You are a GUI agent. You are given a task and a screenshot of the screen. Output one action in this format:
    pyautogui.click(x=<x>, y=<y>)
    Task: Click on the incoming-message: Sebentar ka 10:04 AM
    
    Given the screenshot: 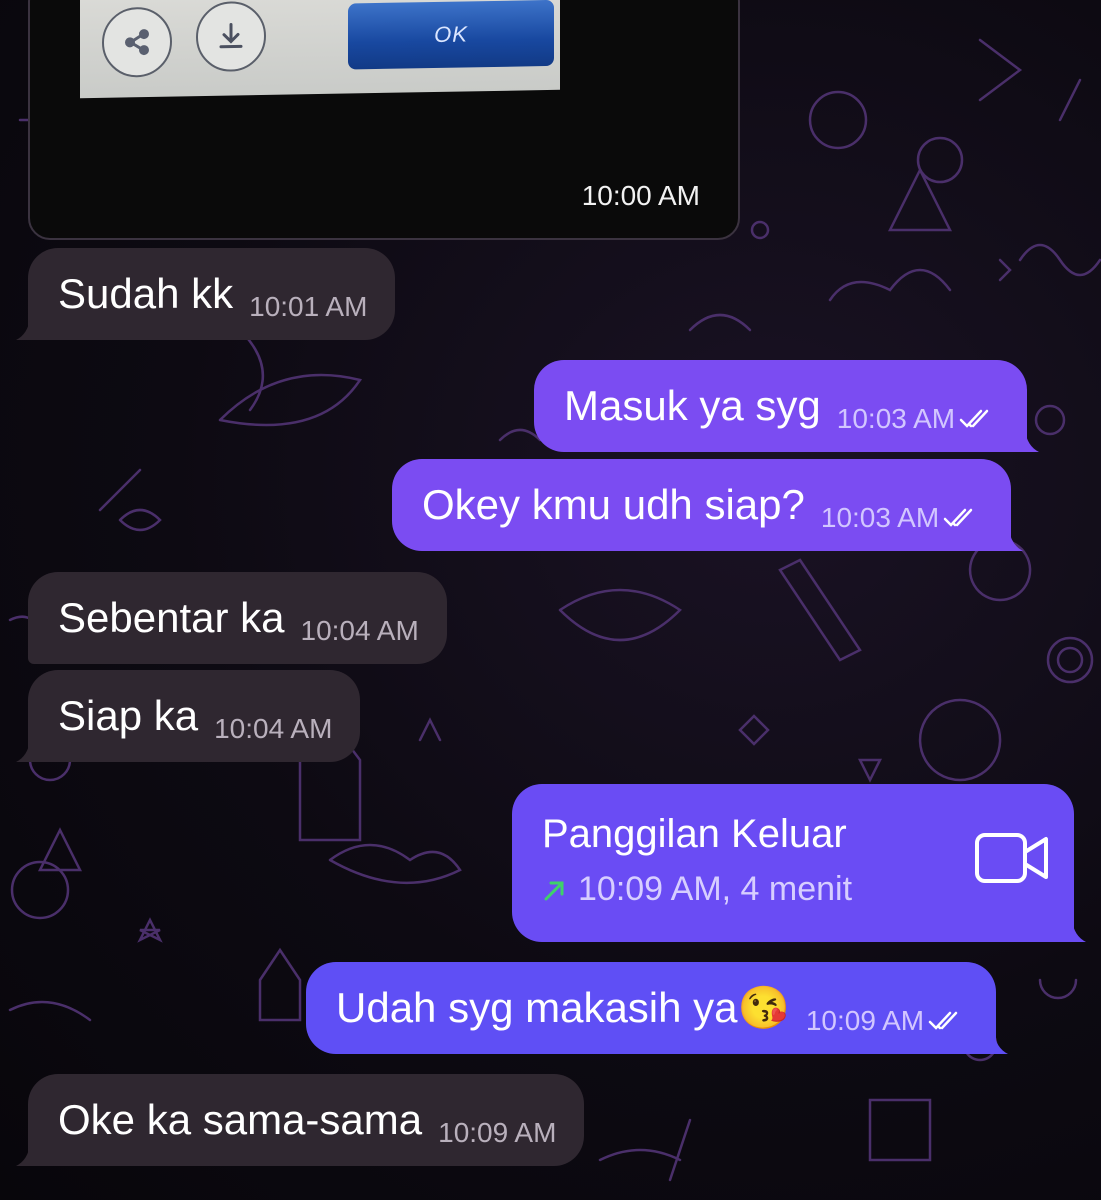 What is the action you would take?
    pyautogui.click(x=237, y=618)
    